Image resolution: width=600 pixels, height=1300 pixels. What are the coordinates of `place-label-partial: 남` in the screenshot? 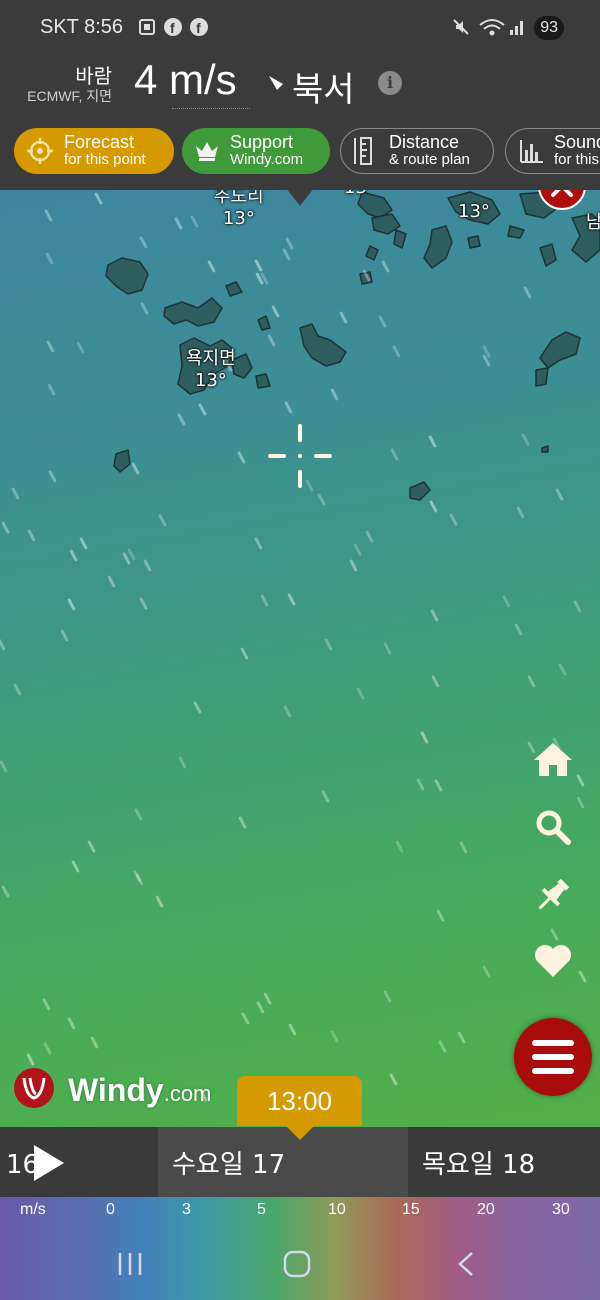 It's located at (593, 222).